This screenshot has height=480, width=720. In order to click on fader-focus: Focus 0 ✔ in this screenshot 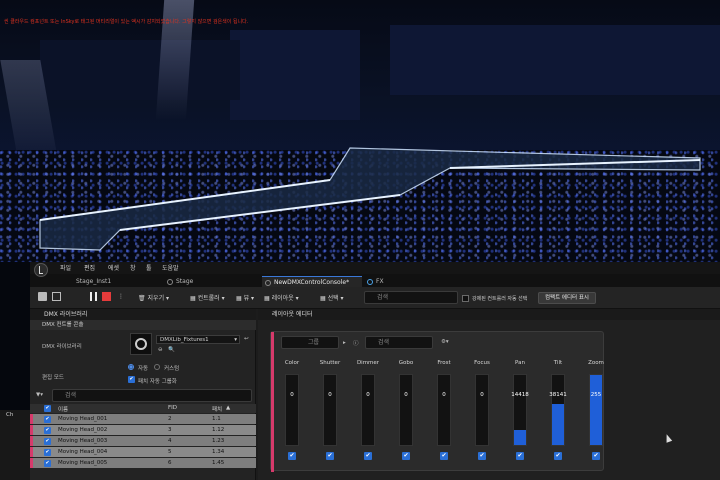, I will do `click(482, 410)`.